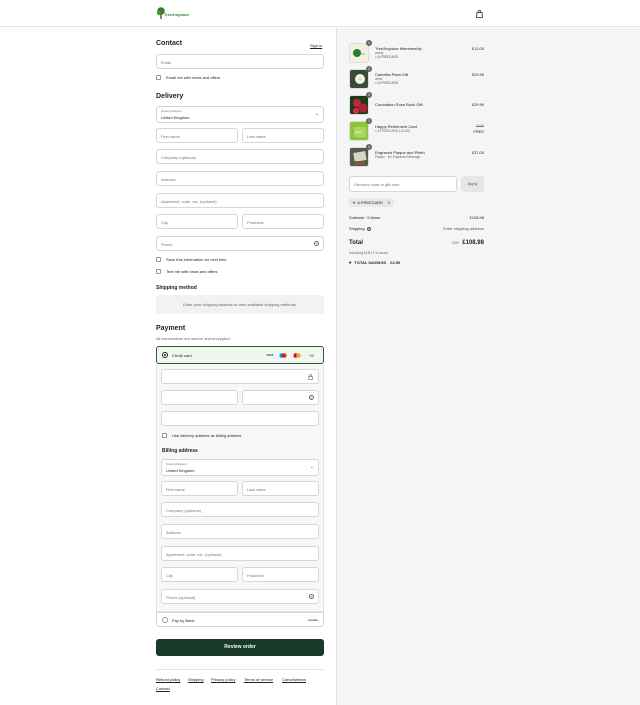 This screenshot has width=640, height=705. Describe the element at coordinates (255, 222) in the screenshot. I see `postcode-placeholder: Postcode` at that location.